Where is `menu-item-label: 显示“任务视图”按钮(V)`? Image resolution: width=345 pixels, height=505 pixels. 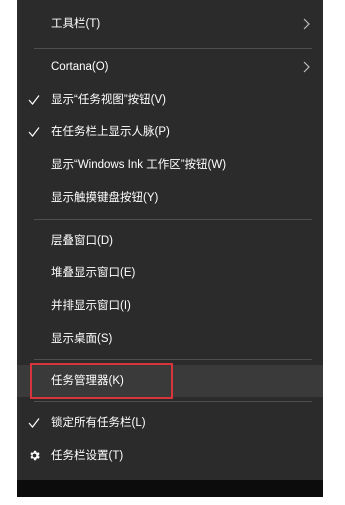 menu-item-label: 显示“任务视图”按钮(V) is located at coordinates (108, 100).